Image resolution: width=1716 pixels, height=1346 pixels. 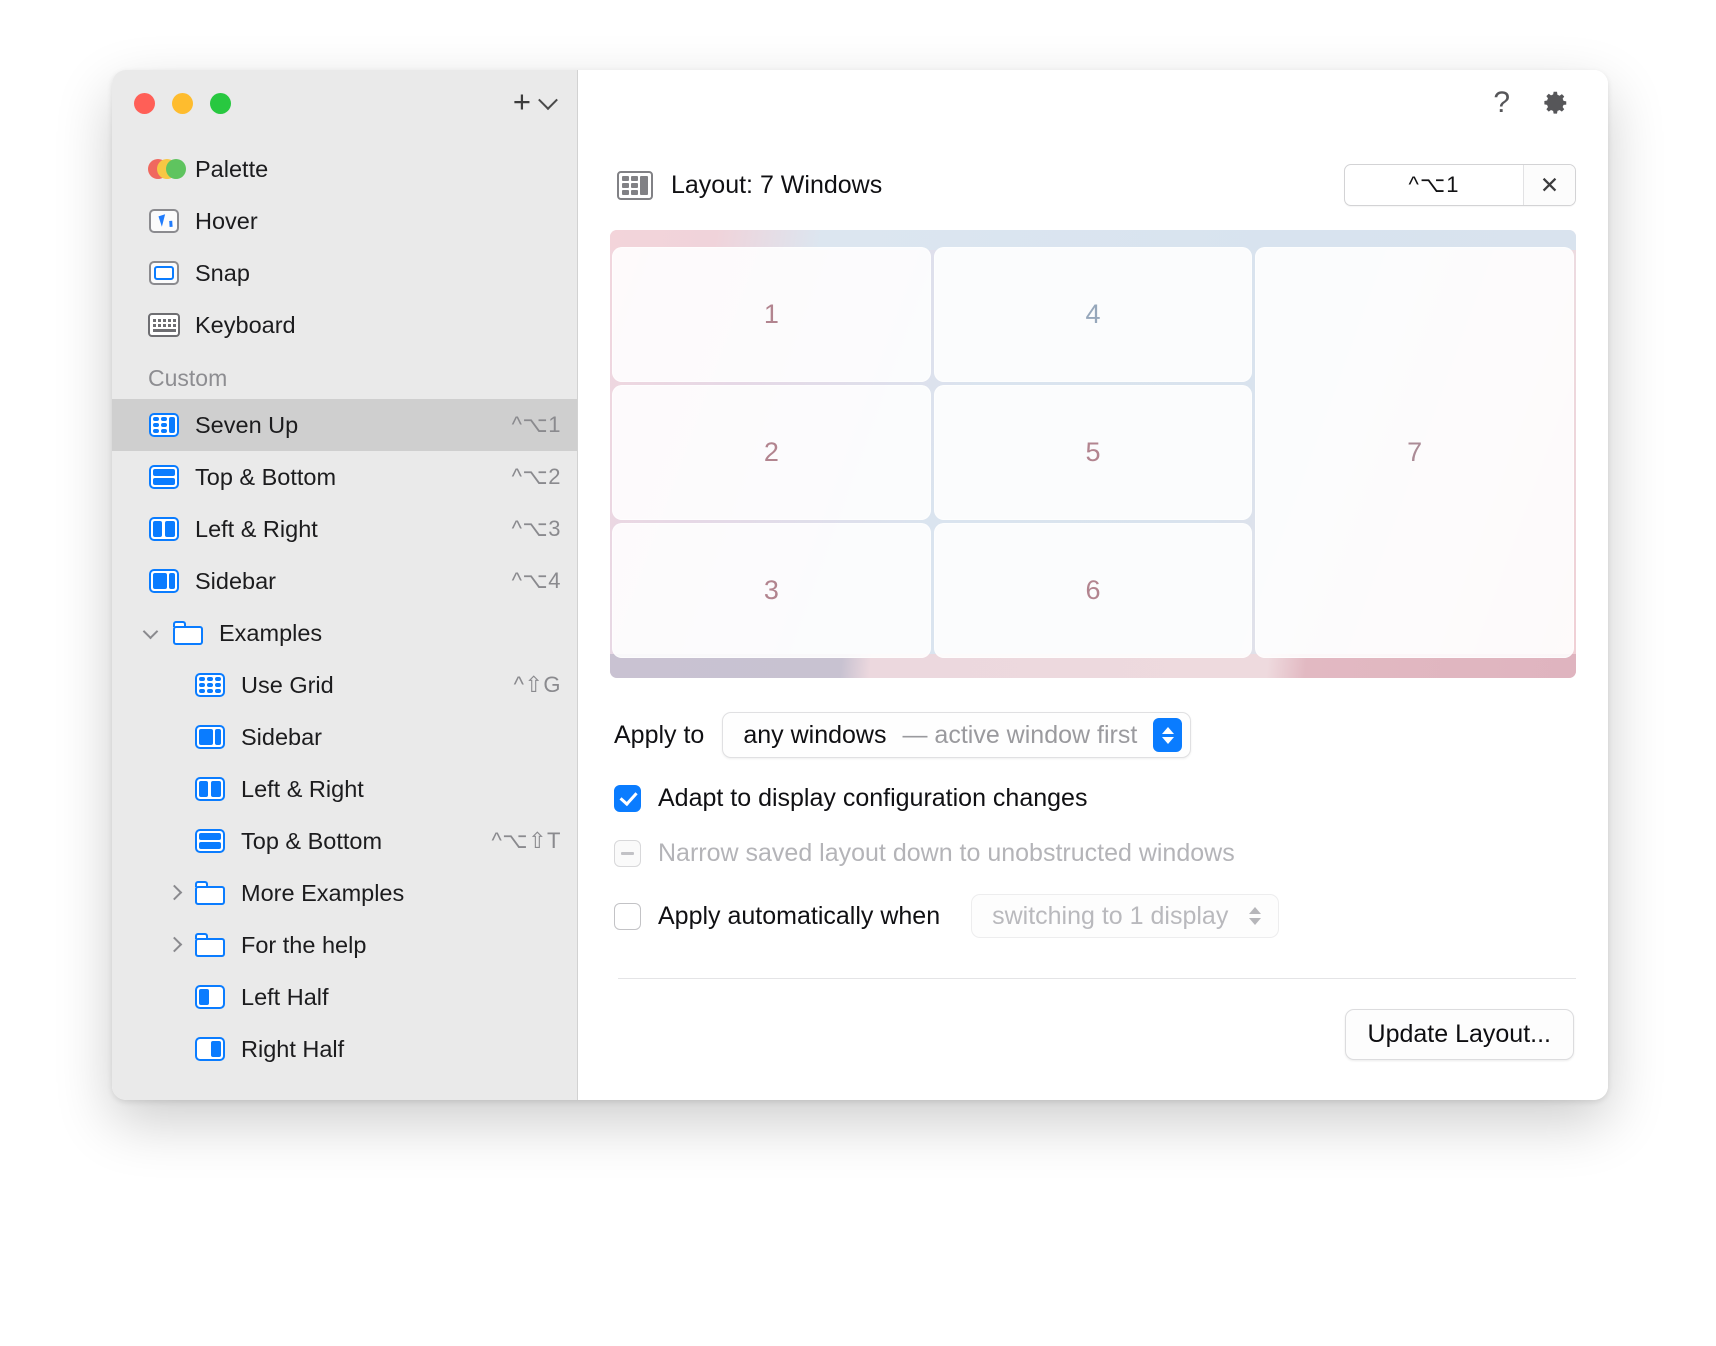 I want to click on sidebar-folder-more-examples: More Examples, so click(x=344, y=893).